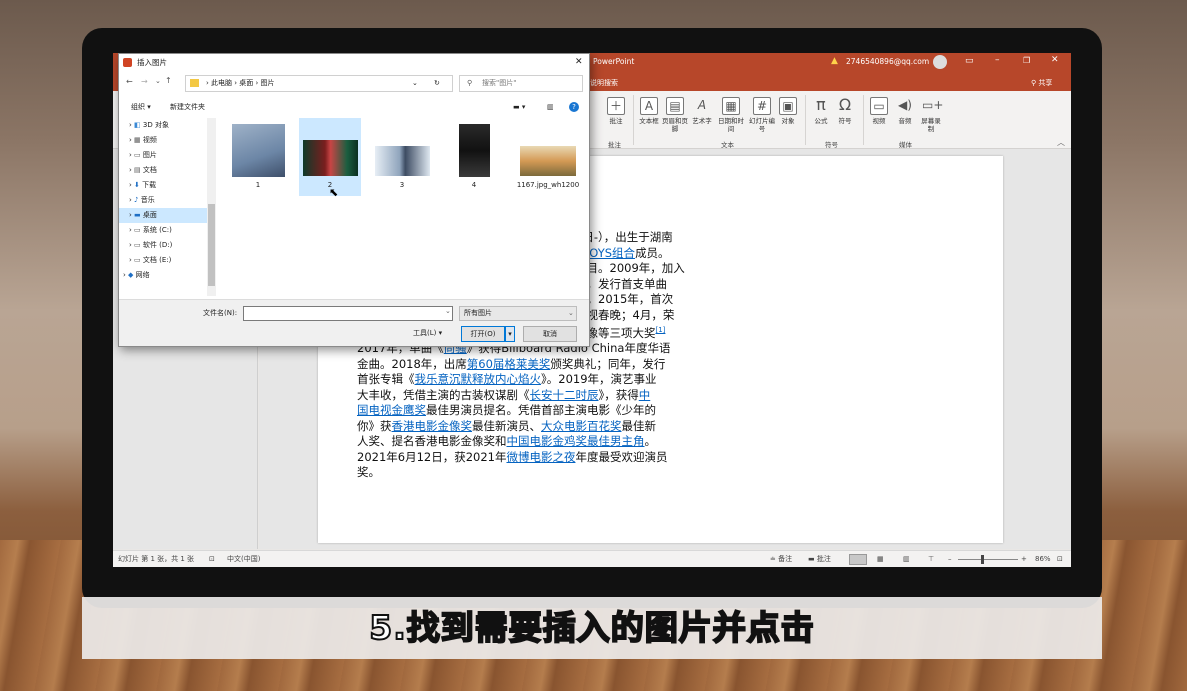 This screenshot has width=1187, height=691. Describe the element at coordinates (616, 111) in the screenshot. I see `comment-button: ＋ 批注` at that location.